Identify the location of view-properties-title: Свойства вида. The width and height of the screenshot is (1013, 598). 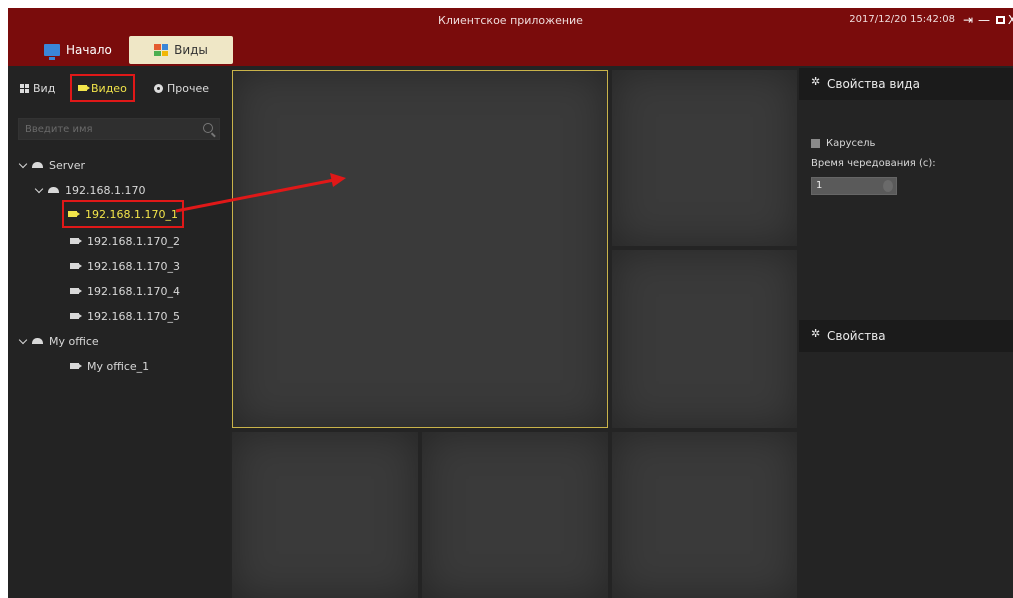
(873, 84).